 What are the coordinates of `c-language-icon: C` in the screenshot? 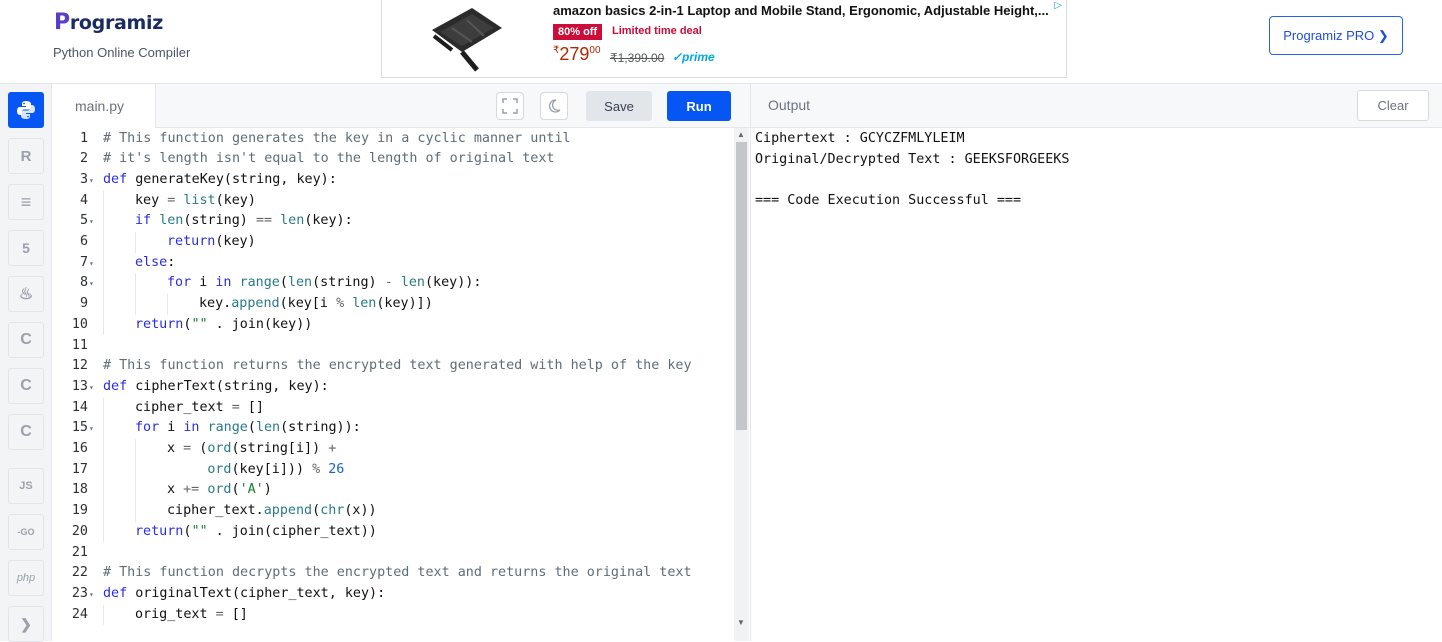 It's located at (26, 340).